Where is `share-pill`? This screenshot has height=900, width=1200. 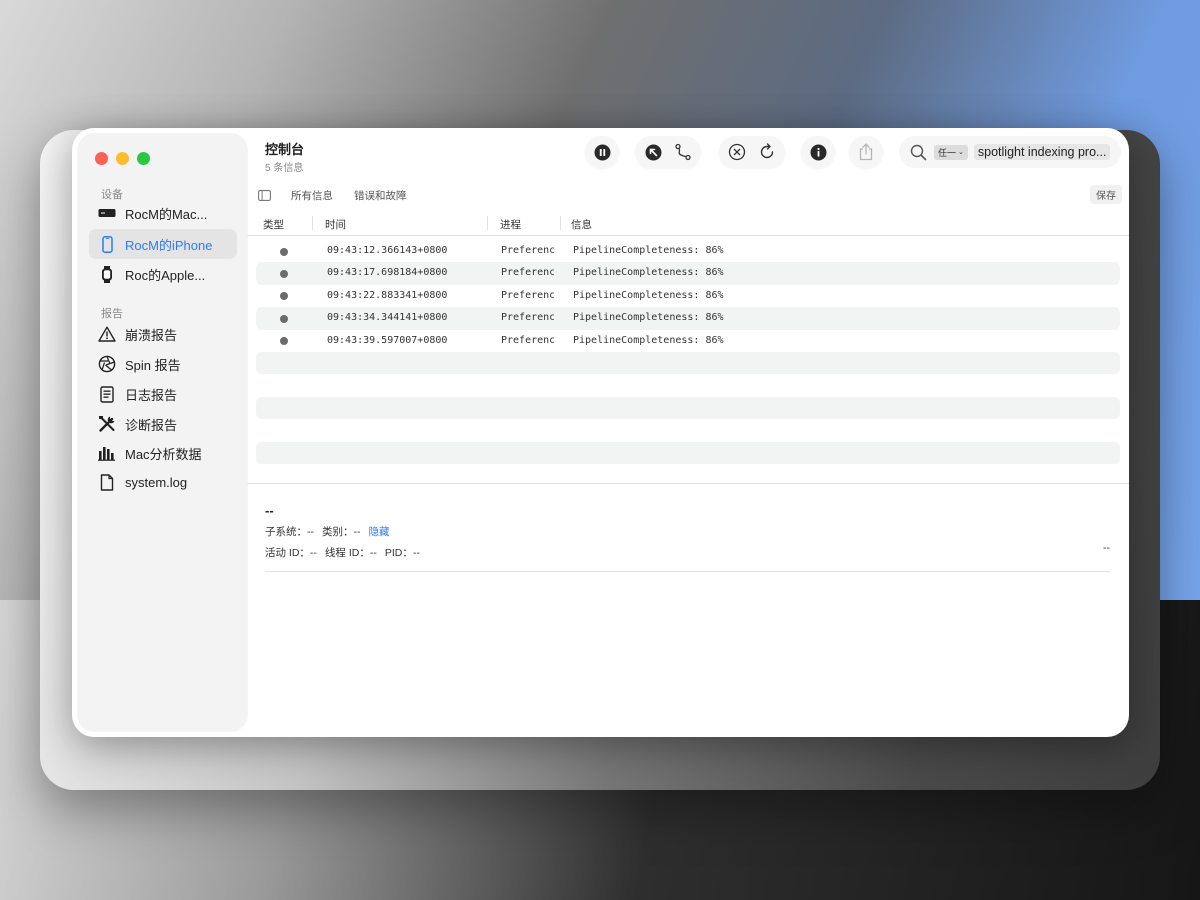
share-pill is located at coordinates (866, 152).